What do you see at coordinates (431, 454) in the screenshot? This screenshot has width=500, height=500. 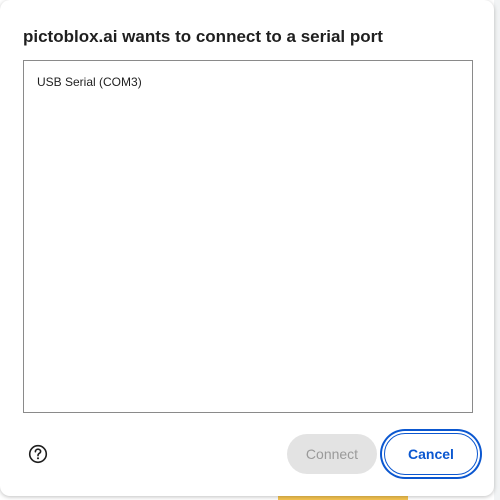 I see `cancel-button: Cancel` at bounding box center [431, 454].